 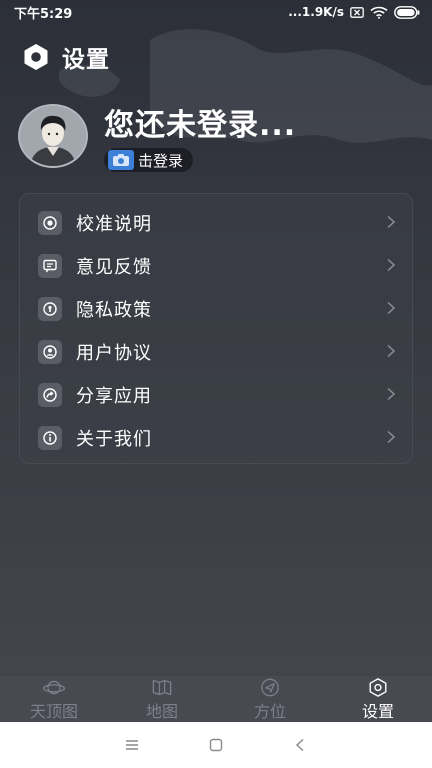 I want to click on back-icon, so click(x=299, y=745).